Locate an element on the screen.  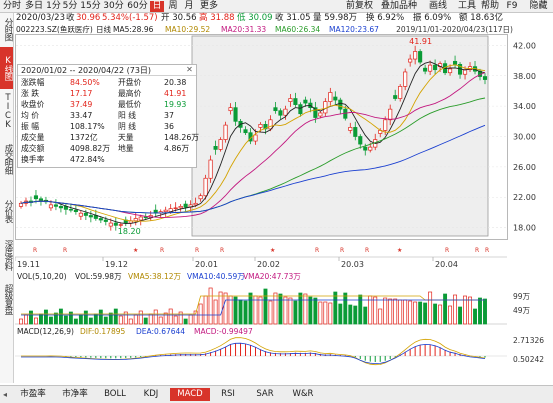
toolbar-right-item-6: 隐藏 is located at coordinates (538, 6).